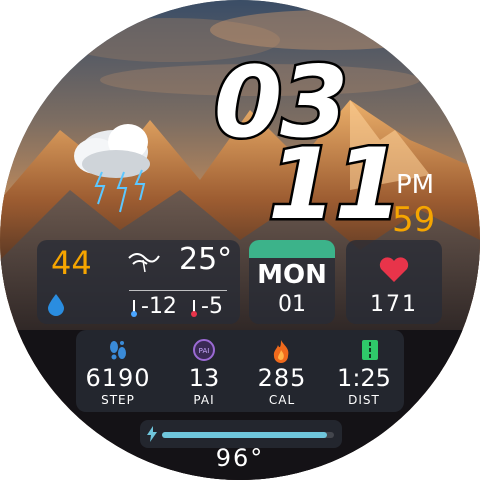  I want to click on pai-icon: PAI, so click(204, 350).